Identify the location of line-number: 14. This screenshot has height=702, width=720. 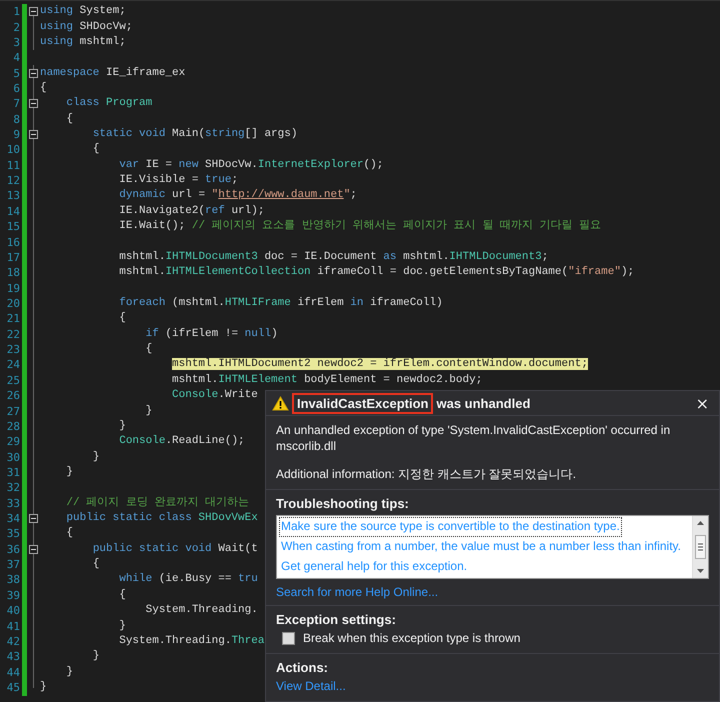
(13, 211).